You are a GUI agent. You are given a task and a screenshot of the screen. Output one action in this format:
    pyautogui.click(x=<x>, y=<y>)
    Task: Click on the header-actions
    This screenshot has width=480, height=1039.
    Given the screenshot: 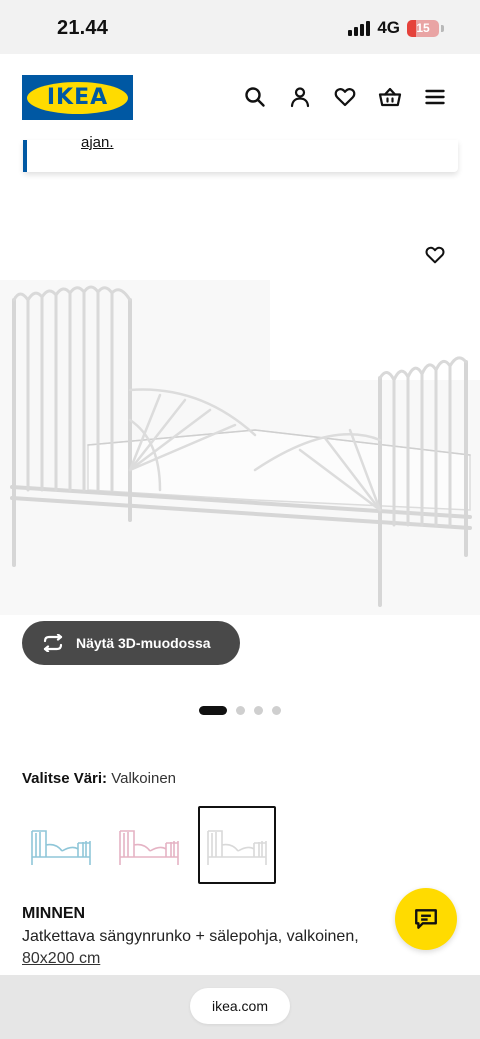 What is the action you would take?
    pyautogui.click(x=345, y=97)
    